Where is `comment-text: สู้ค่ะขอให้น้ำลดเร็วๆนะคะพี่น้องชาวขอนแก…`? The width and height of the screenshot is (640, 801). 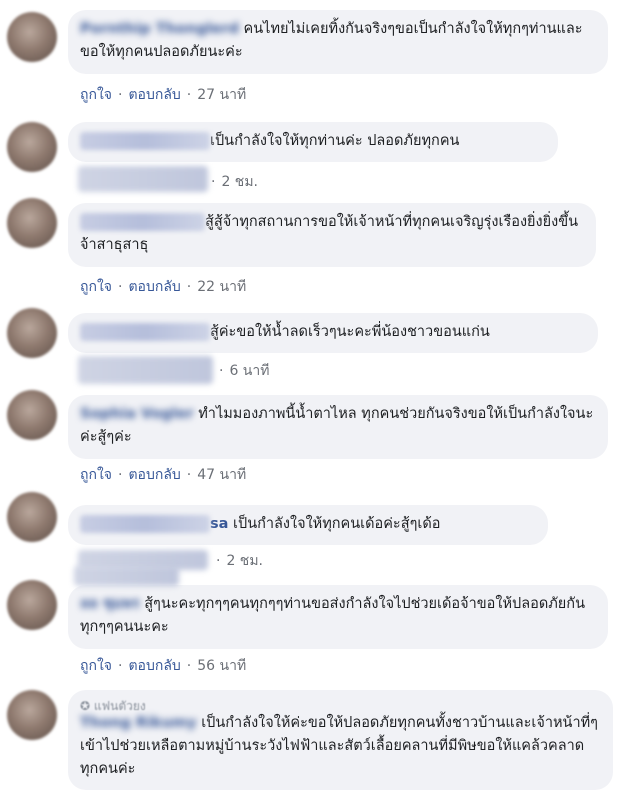 comment-text: สู้ค่ะขอให้น้ำลดเร็วๆนะคะพี่น้องชาวขอนแก… is located at coordinates (350, 332).